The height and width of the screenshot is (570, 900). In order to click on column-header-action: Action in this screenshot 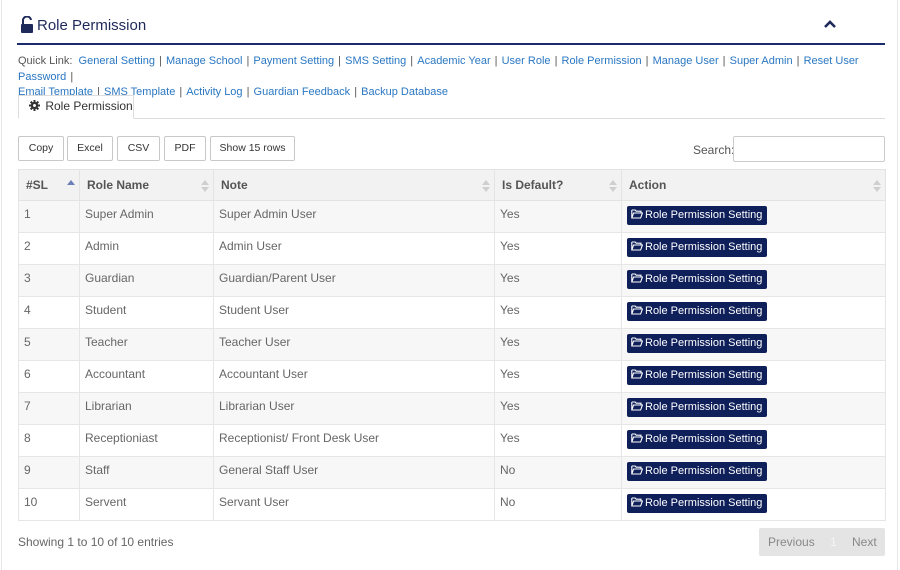, I will do `click(753, 185)`.